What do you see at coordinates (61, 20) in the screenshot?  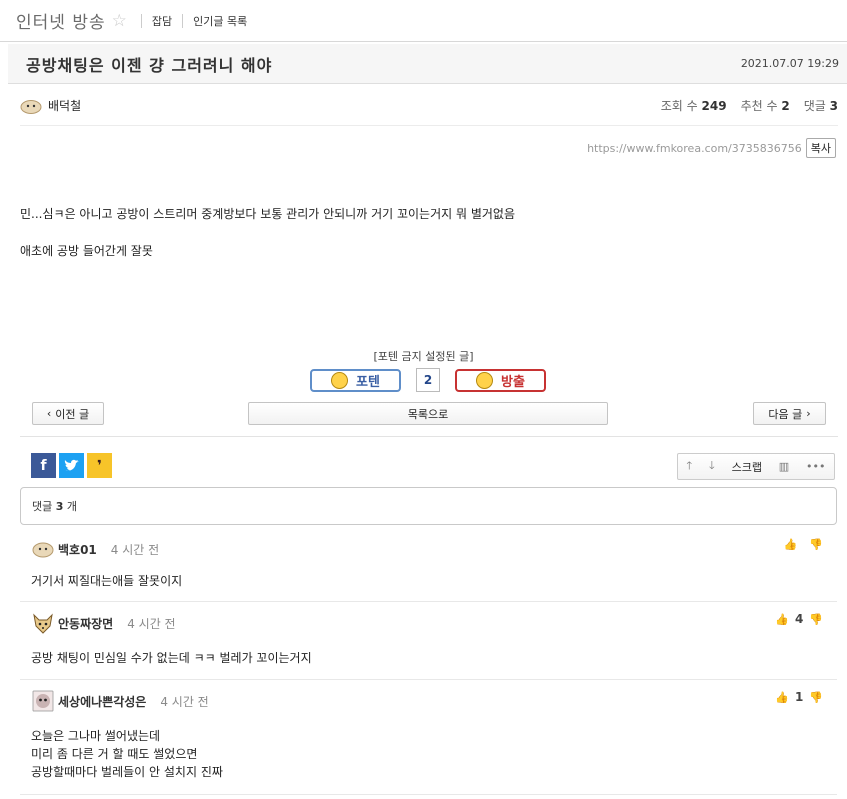 I see `board-title: 인터넷 방송` at bounding box center [61, 20].